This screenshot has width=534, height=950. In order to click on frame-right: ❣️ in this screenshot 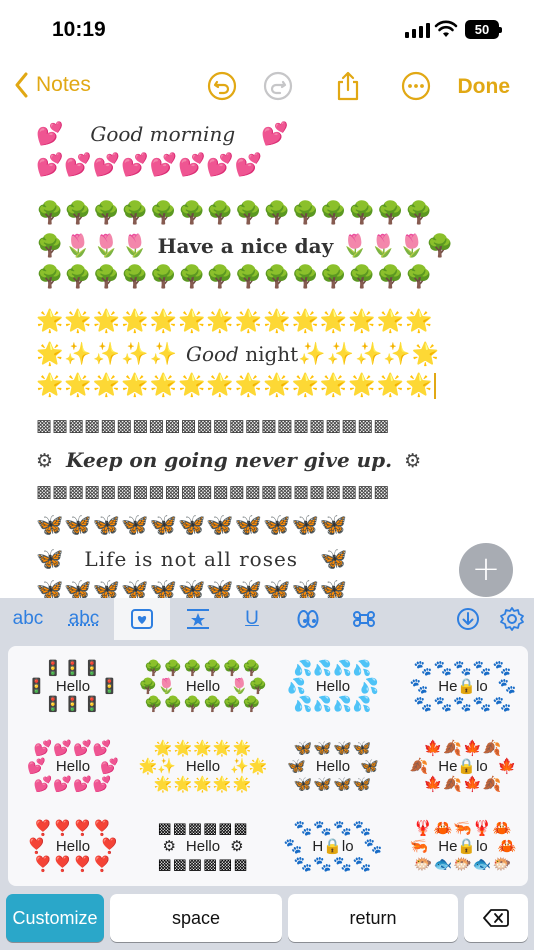, I will do `click(109, 846)`.